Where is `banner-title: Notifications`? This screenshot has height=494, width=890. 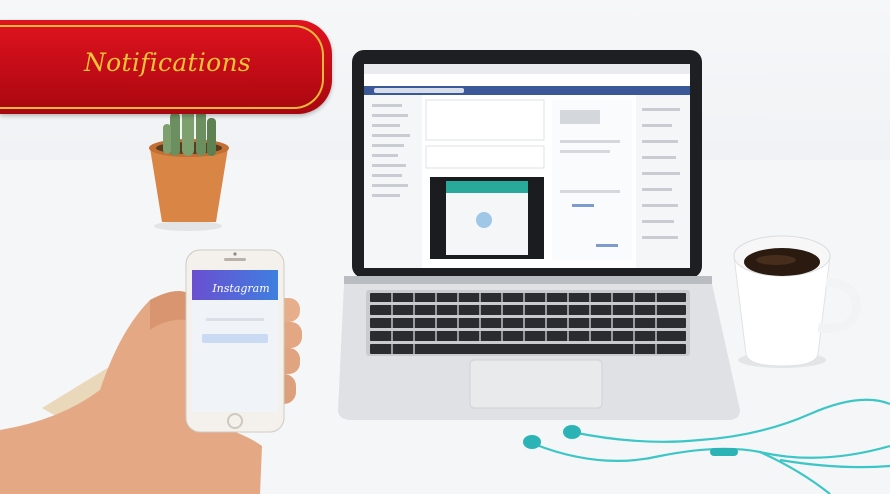 banner-title: Notifications is located at coordinates (168, 62).